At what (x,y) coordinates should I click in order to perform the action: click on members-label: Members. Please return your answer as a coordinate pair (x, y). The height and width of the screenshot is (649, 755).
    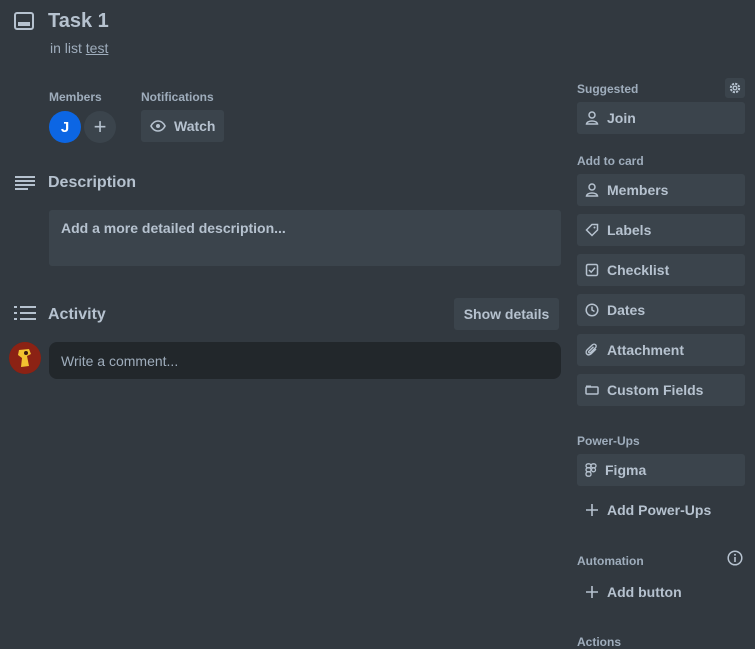
    Looking at the image, I should click on (75, 97).